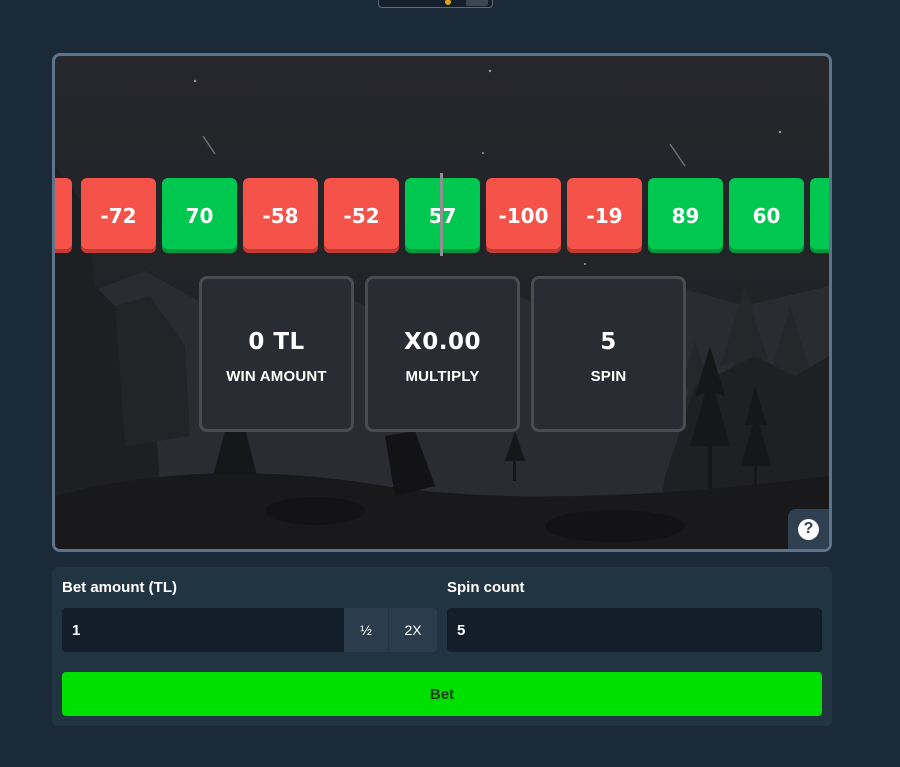 The width and height of the screenshot is (900, 767). I want to click on reel-tile: -72, so click(118, 215).